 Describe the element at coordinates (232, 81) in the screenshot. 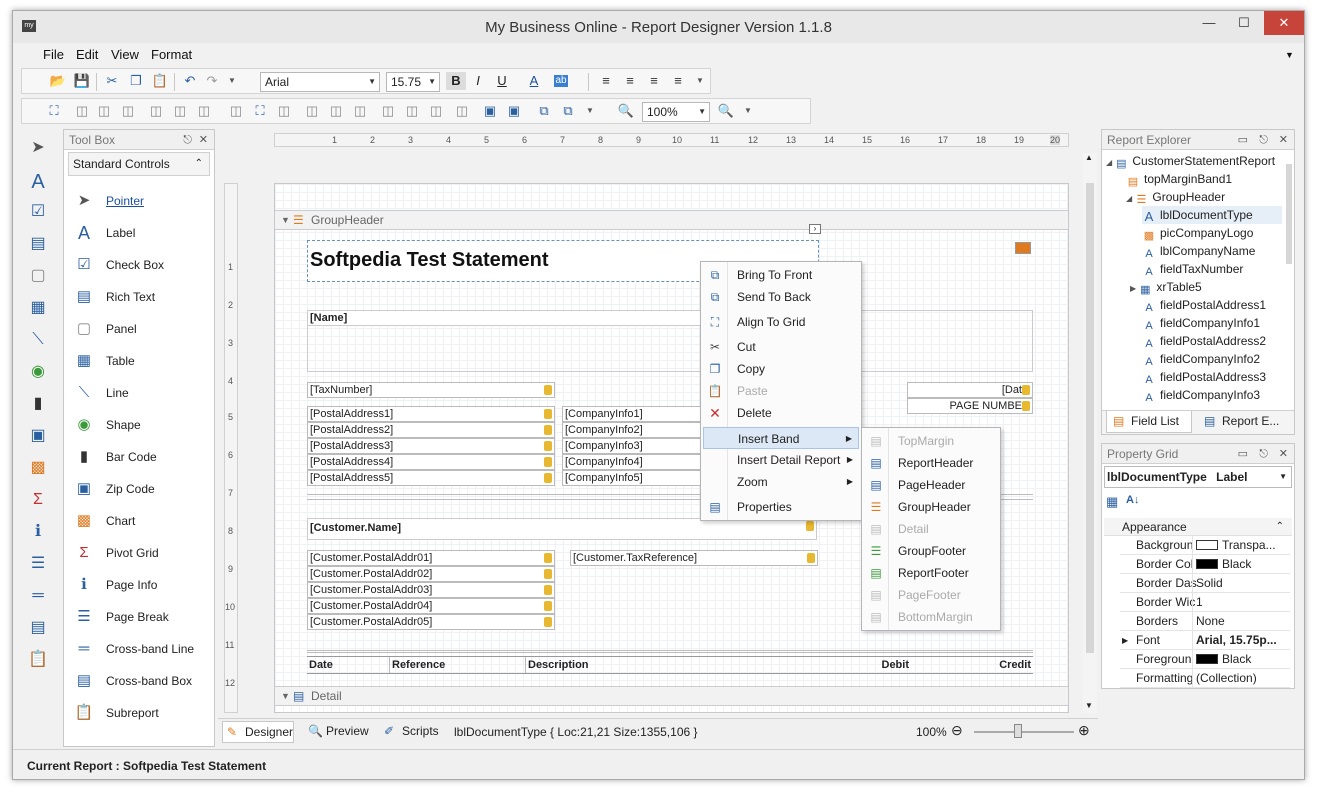

I see `toolbar-more-icon: ▼` at that location.